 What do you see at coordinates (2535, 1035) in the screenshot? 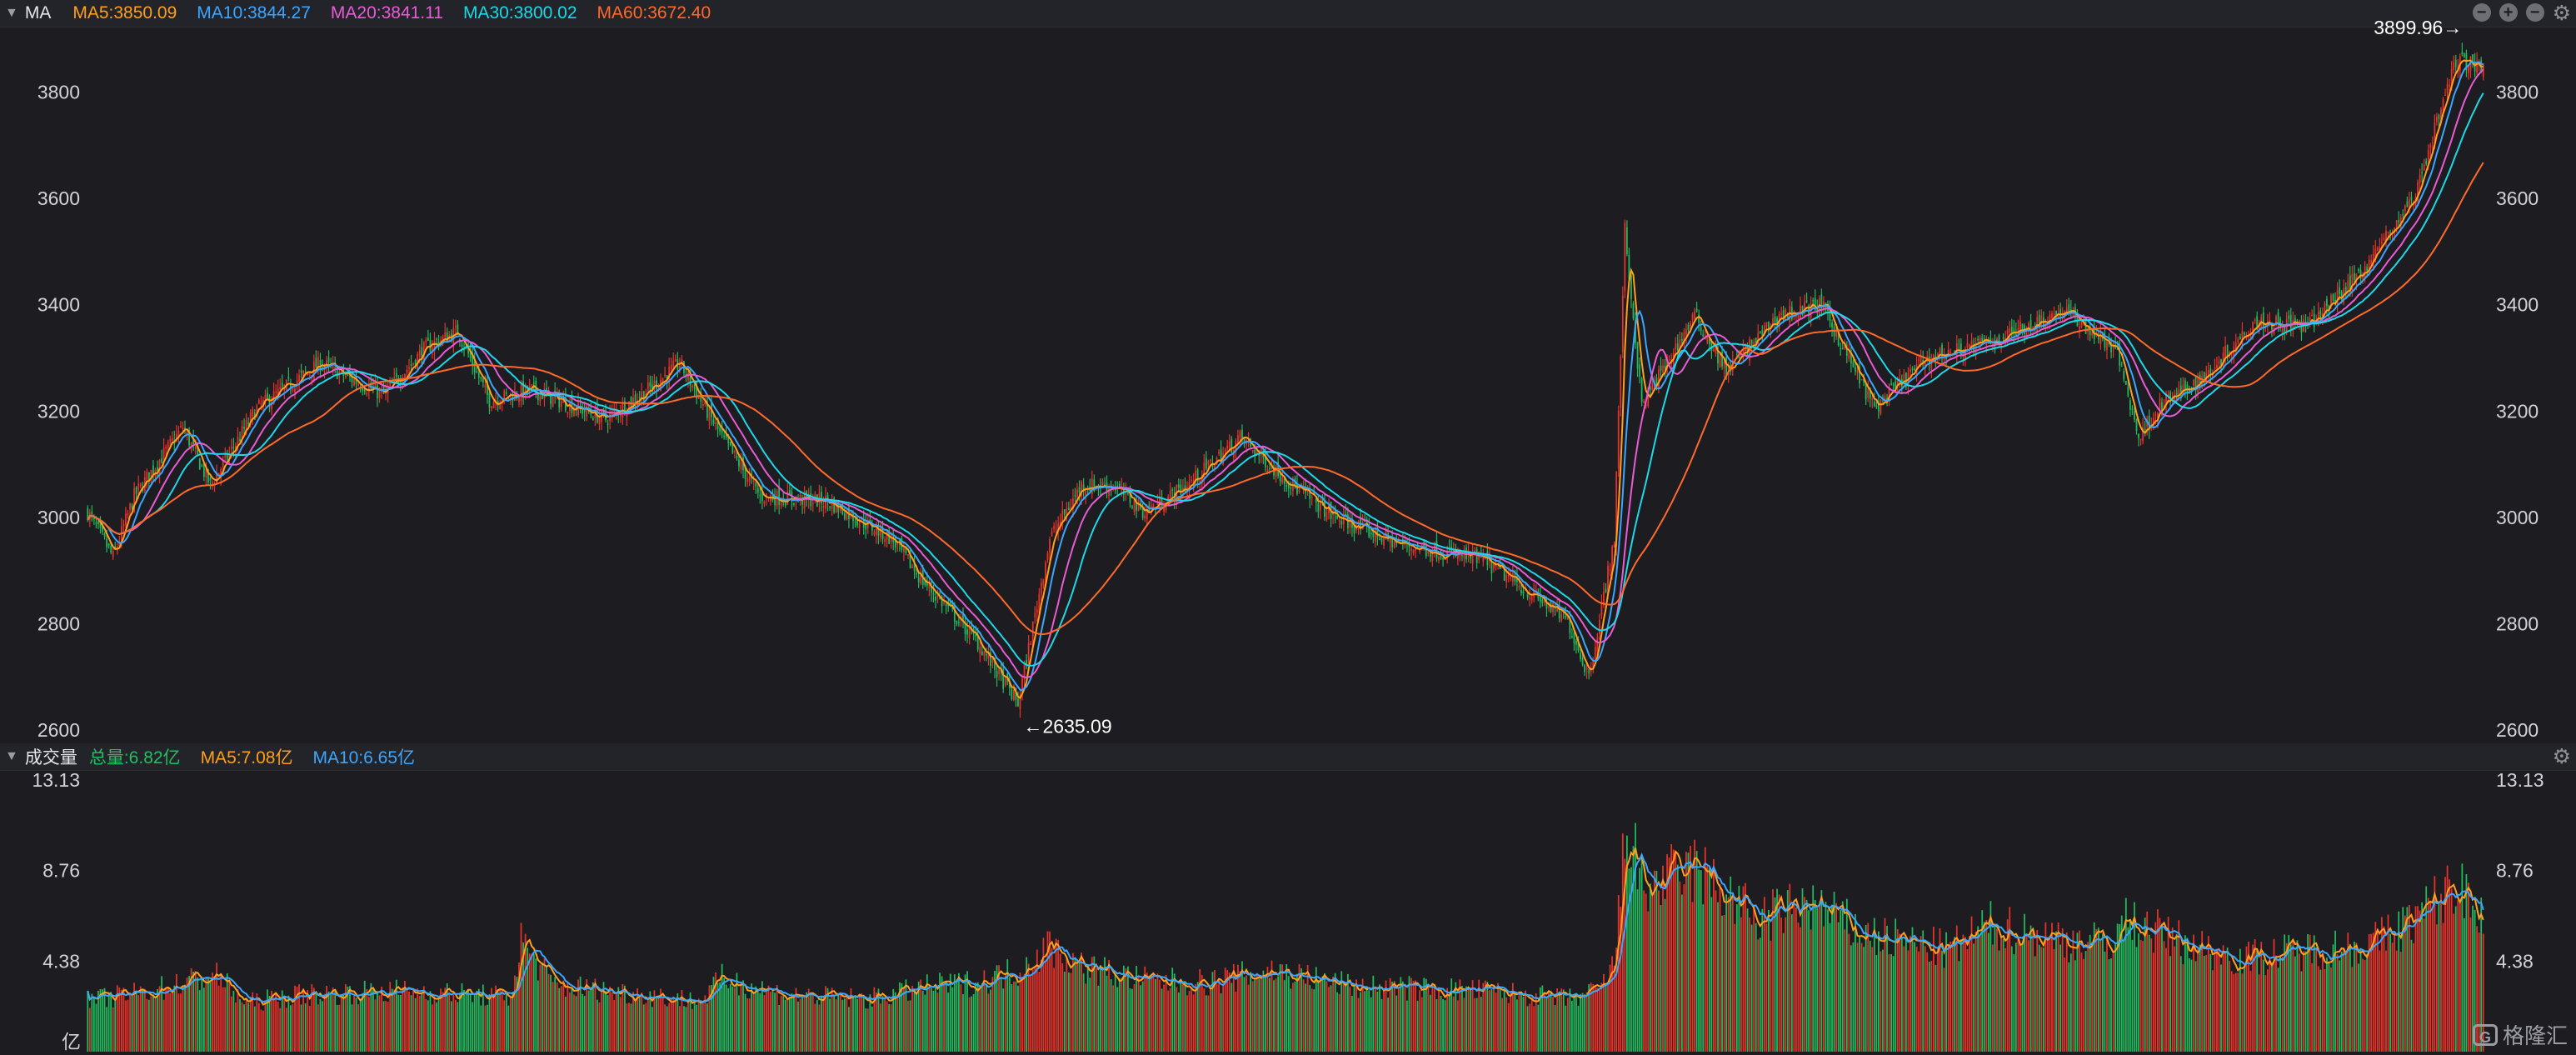
I see `watermark-text: 格隆汇` at bounding box center [2535, 1035].